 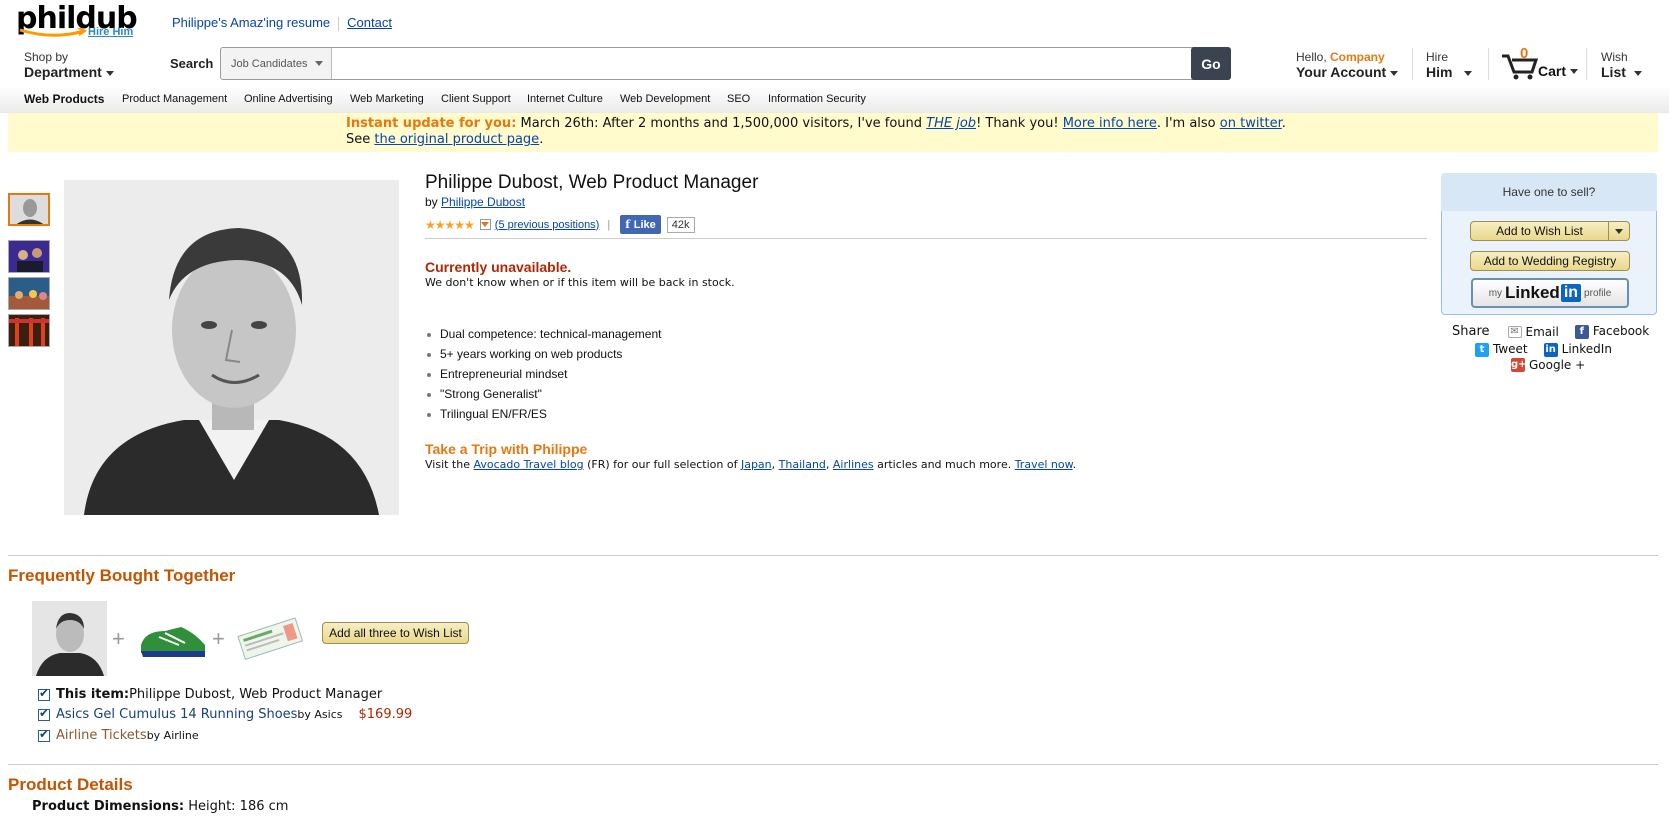 What do you see at coordinates (172, 638) in the screenshot?
I see `fbt-item-shoes` at bounding box center [172, 638].